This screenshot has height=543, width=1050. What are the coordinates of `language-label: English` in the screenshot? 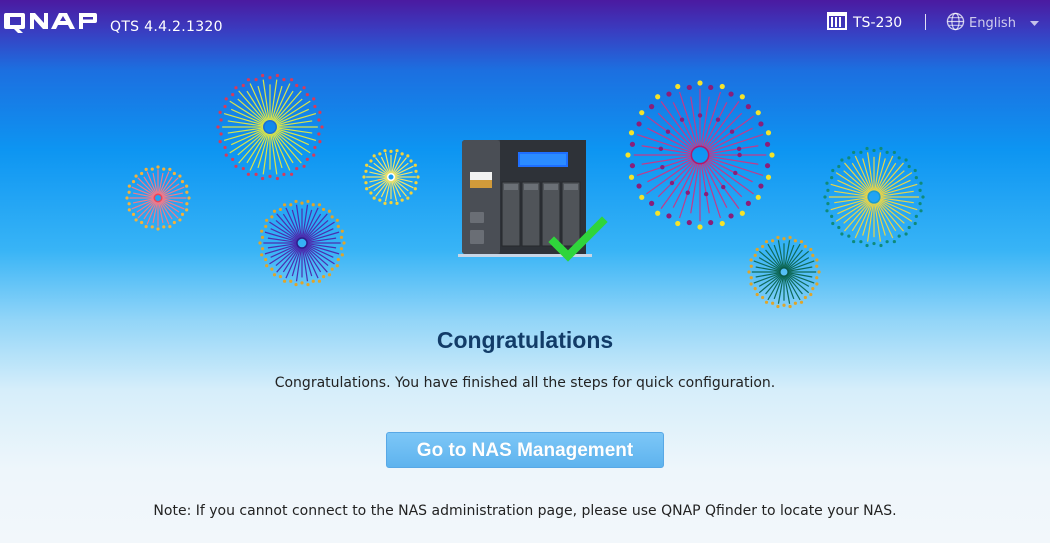 It's located at (992, 23).